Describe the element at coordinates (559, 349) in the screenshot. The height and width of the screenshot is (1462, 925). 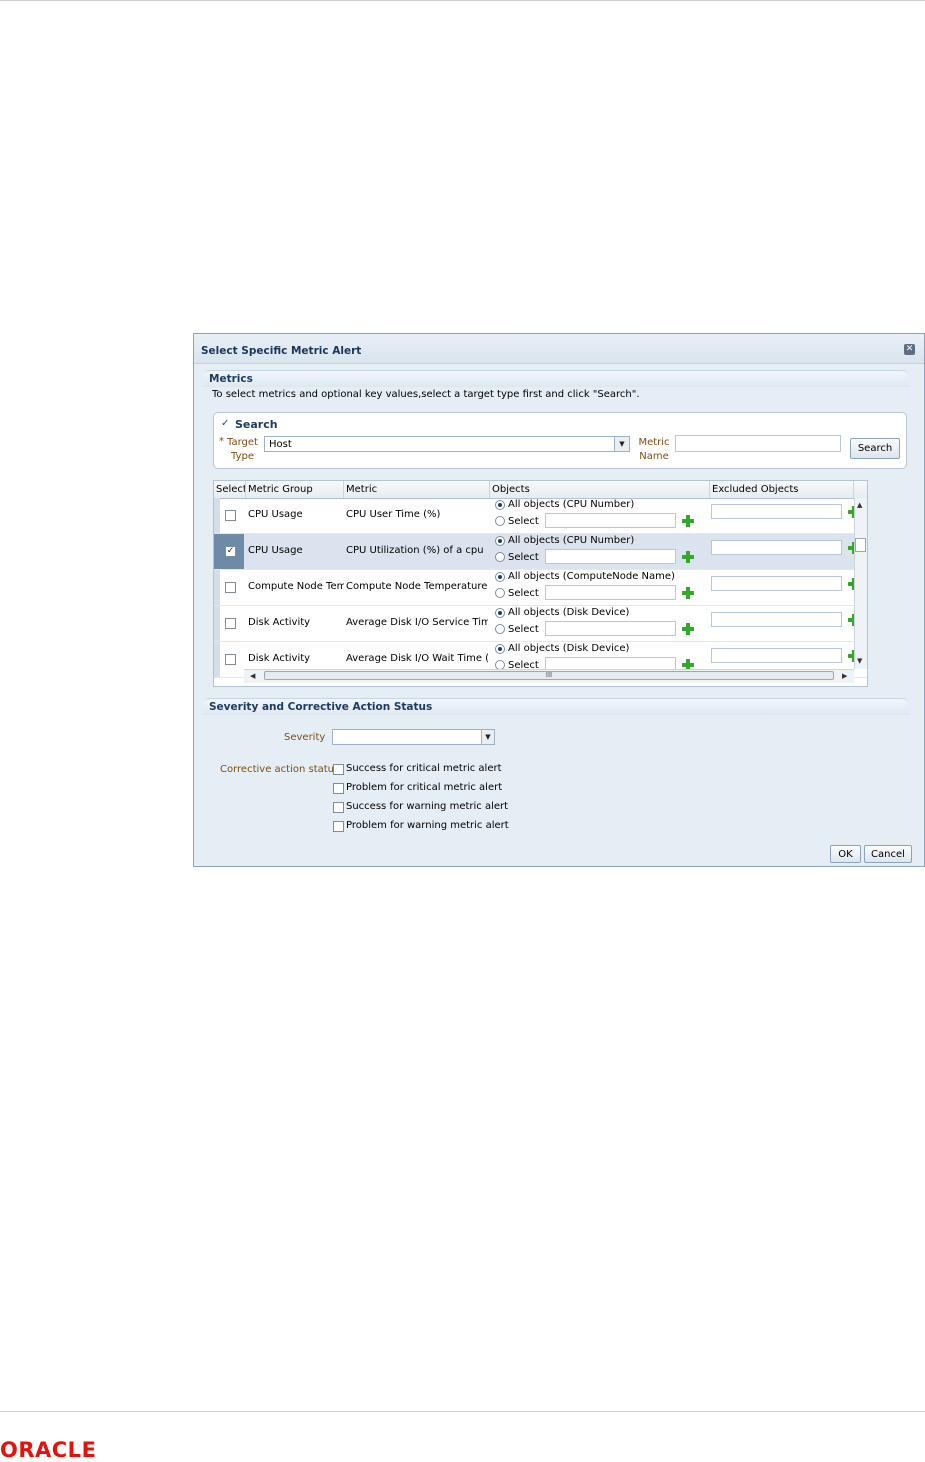
I see `dialog-titlebar: Select Specific Metric Alert ✕` at that location.